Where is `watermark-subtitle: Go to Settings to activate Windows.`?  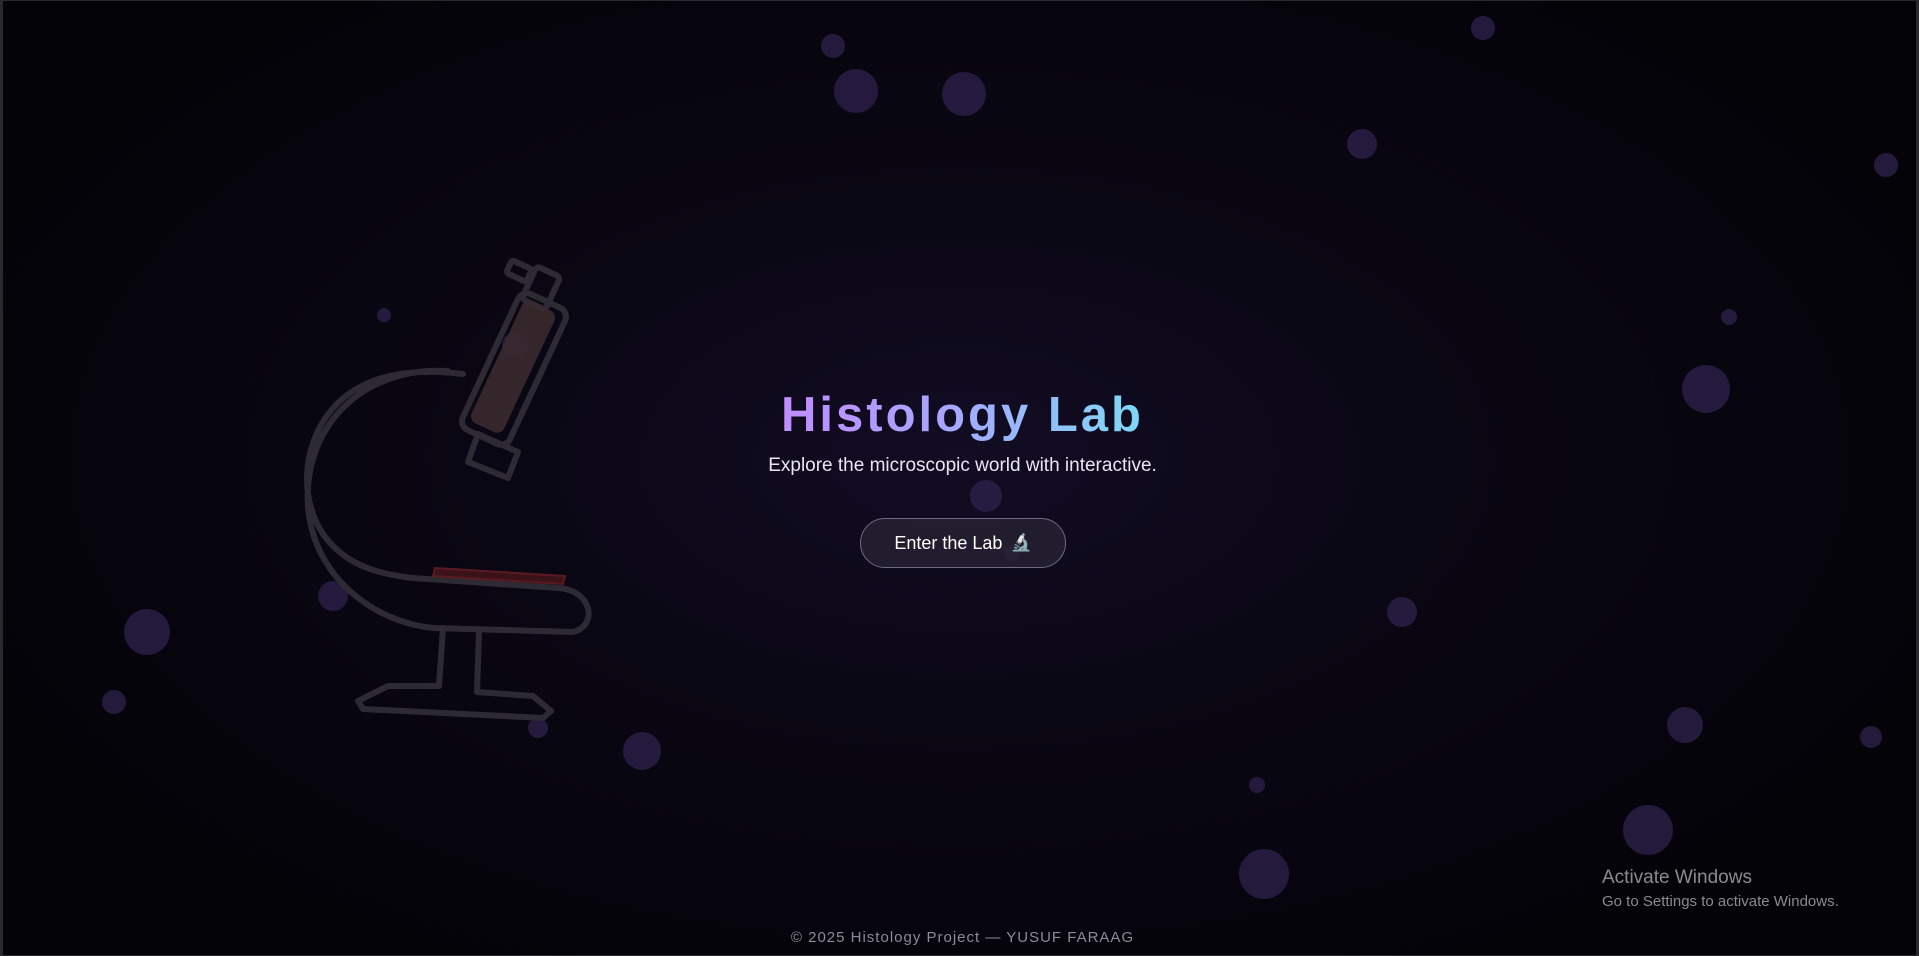
watermark-subtitle: Go to Settings to activate Windows. is located at coordinates (1720, 901).